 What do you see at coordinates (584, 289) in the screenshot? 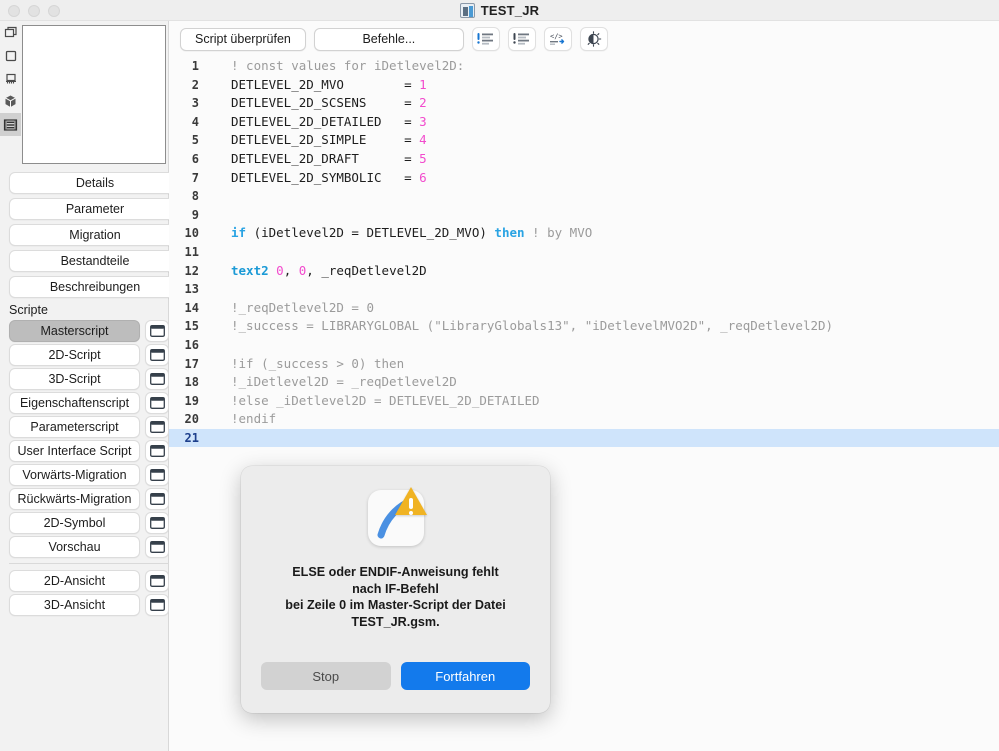
I see `code-line: 13` at bounding box center [584, 289].